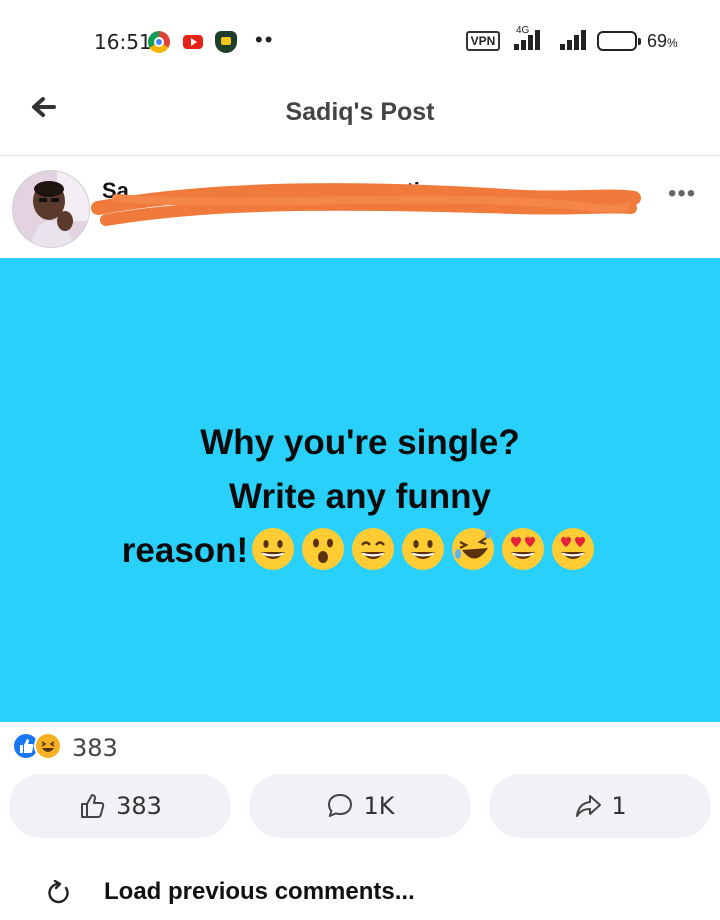 The width and height of the screenshot is (720, 920). I want to click on thumbs-up-icon, so click(93, 806).